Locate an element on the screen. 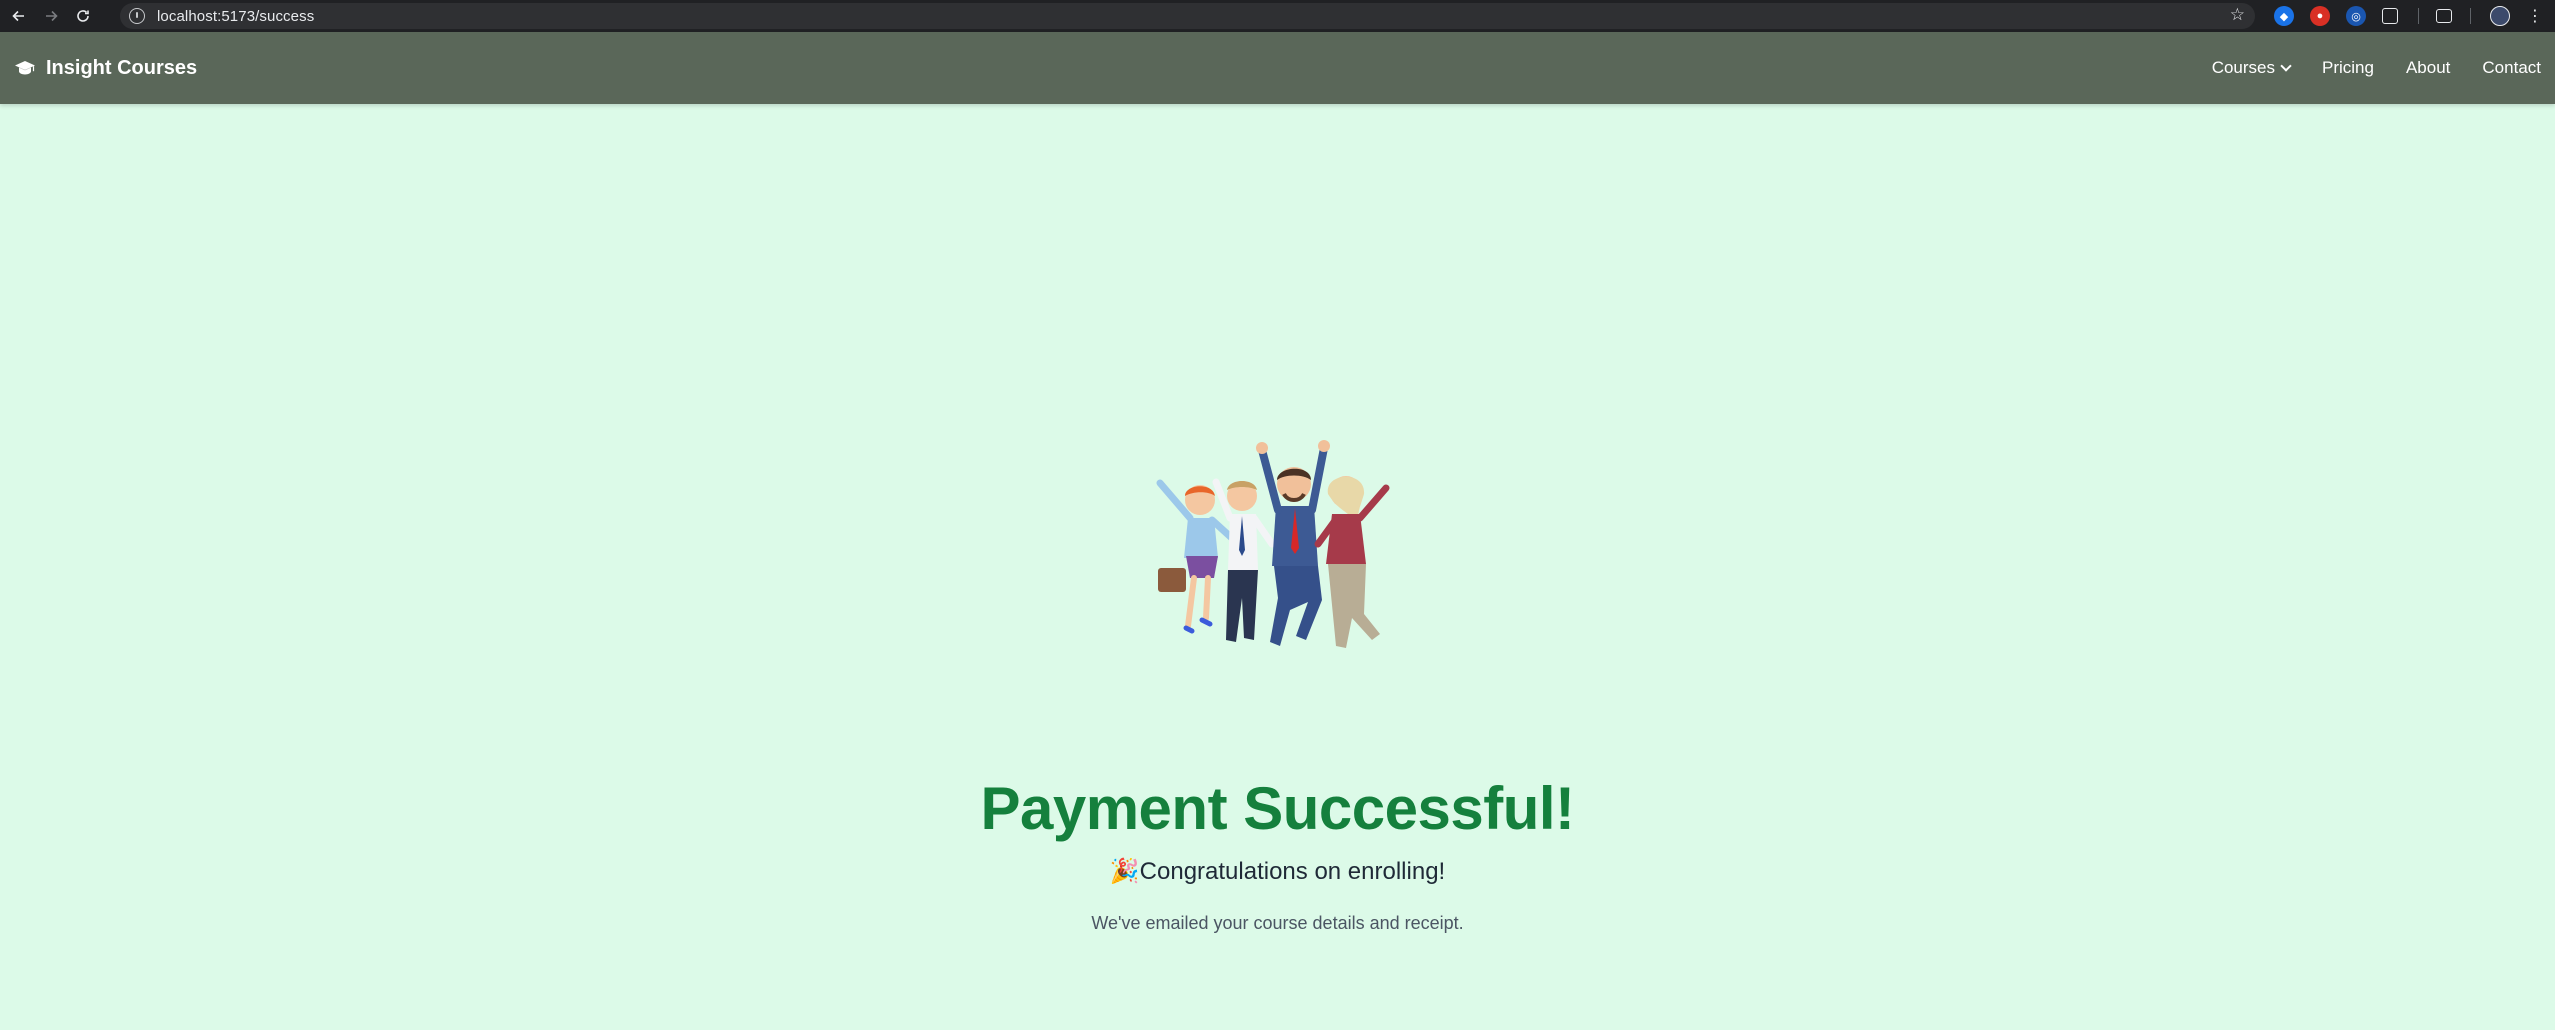  back-button is located at coordinates (19, 16).